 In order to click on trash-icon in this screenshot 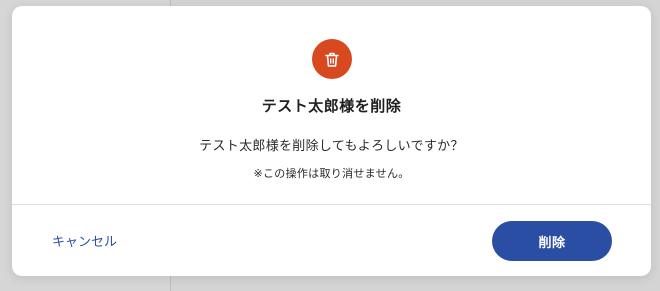, I will do `click(332, 59)`.